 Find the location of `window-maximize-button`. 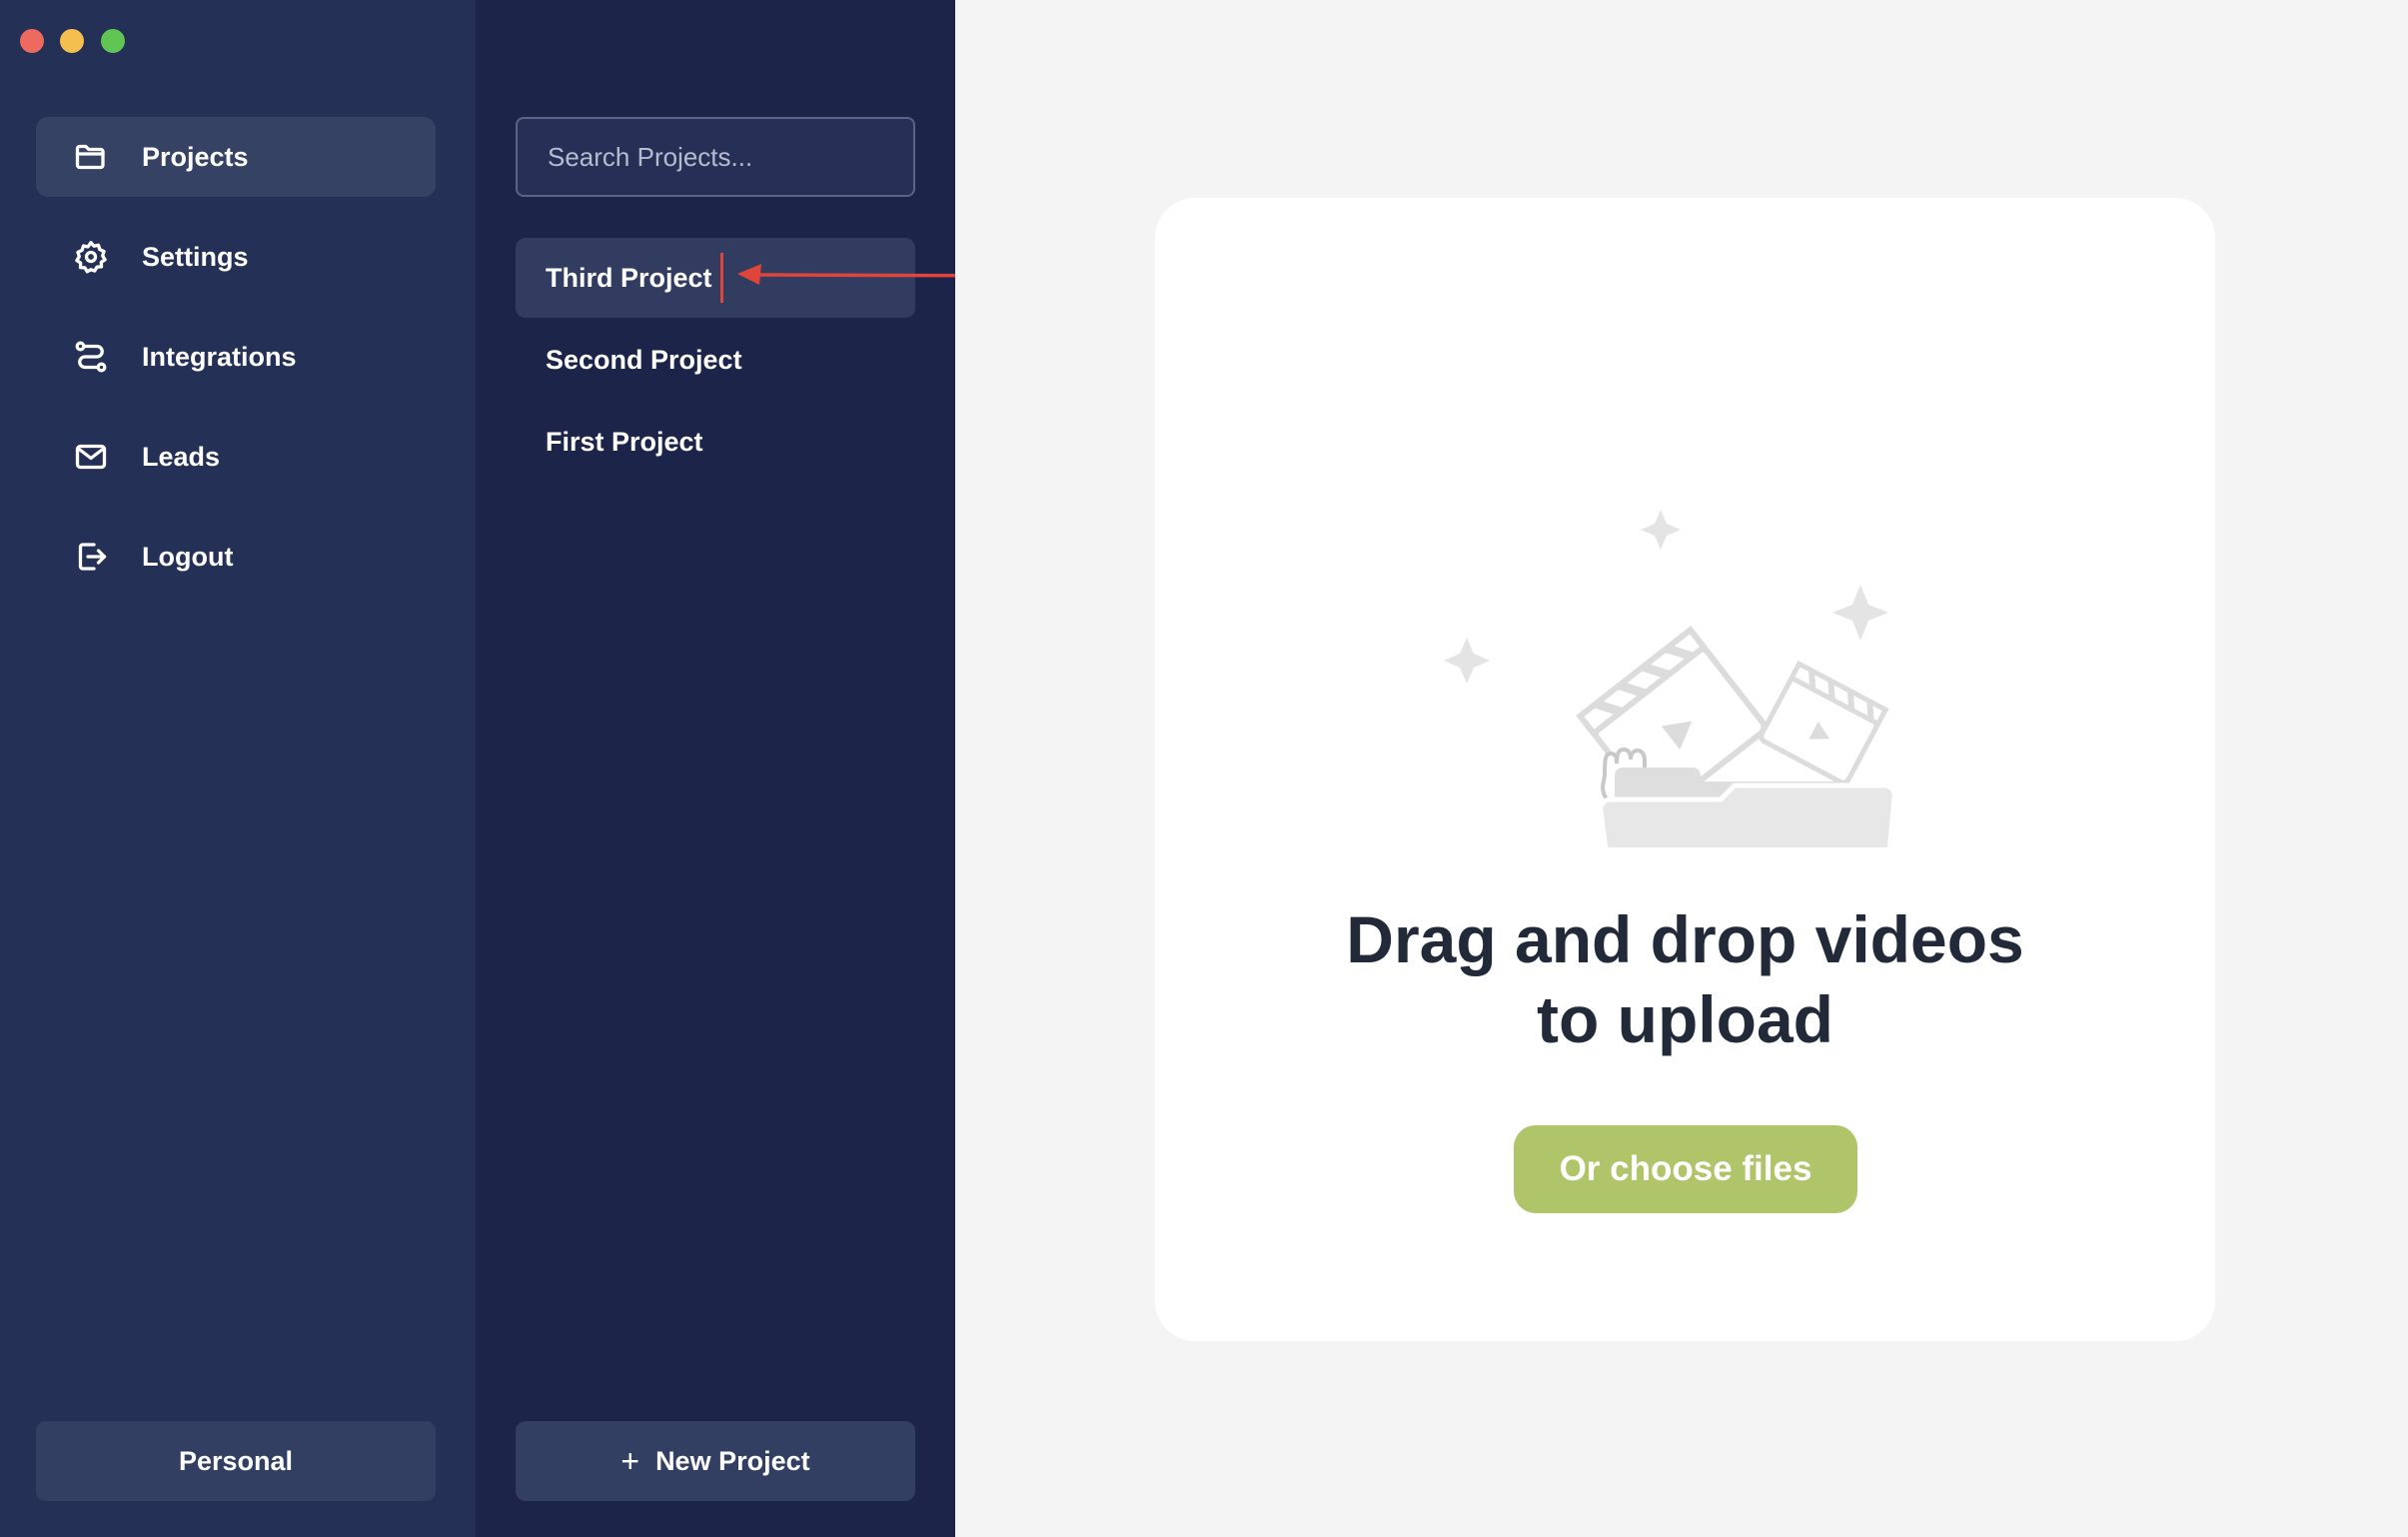

window-maximize-button is located at coordinates (113, 41).